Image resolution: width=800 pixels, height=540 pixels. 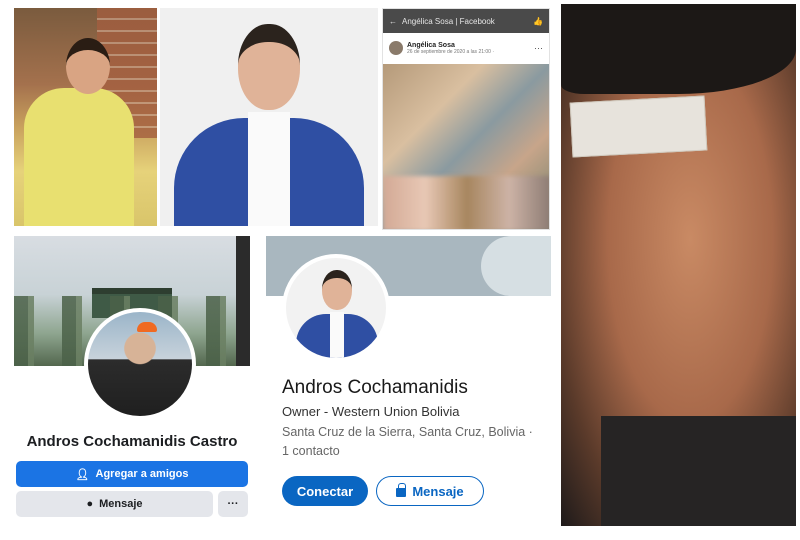 What do you see at coordinates (371, 411) in the screenshot?
I see `profile-headline: Owner - Western Union Bolivia` at bounding box center [371, 411].